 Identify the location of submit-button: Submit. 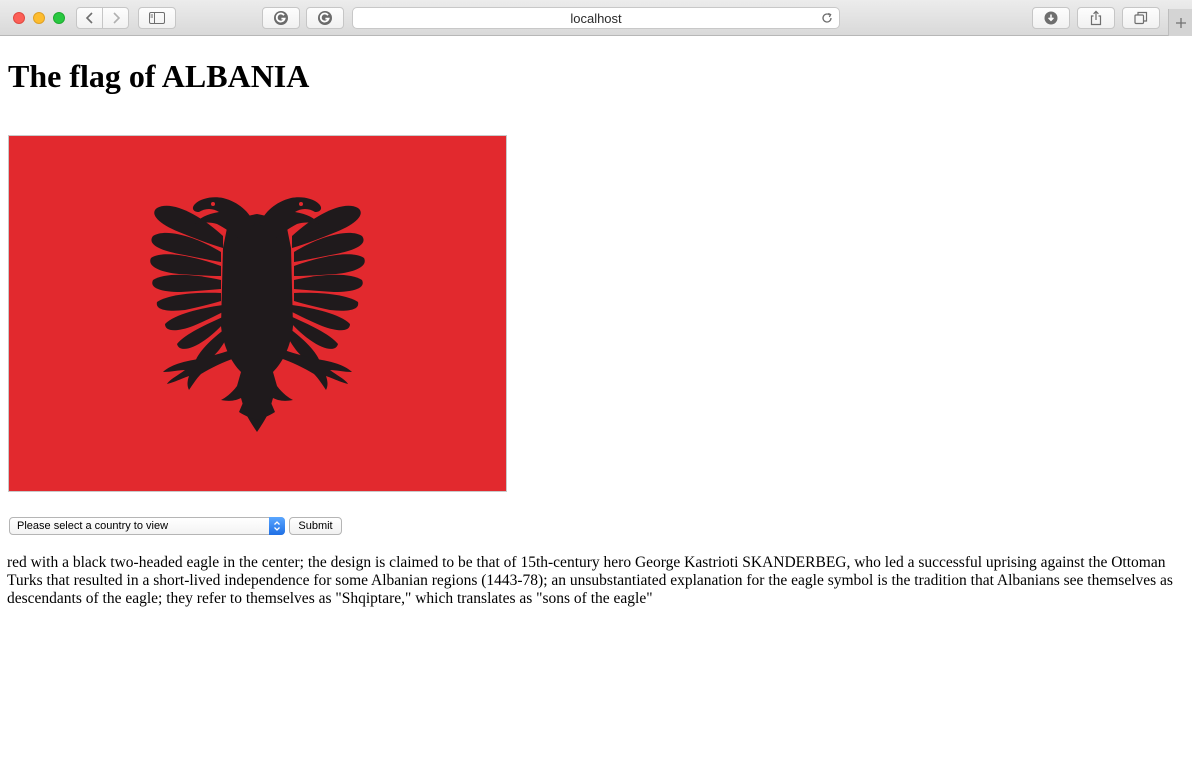
(315, 526).